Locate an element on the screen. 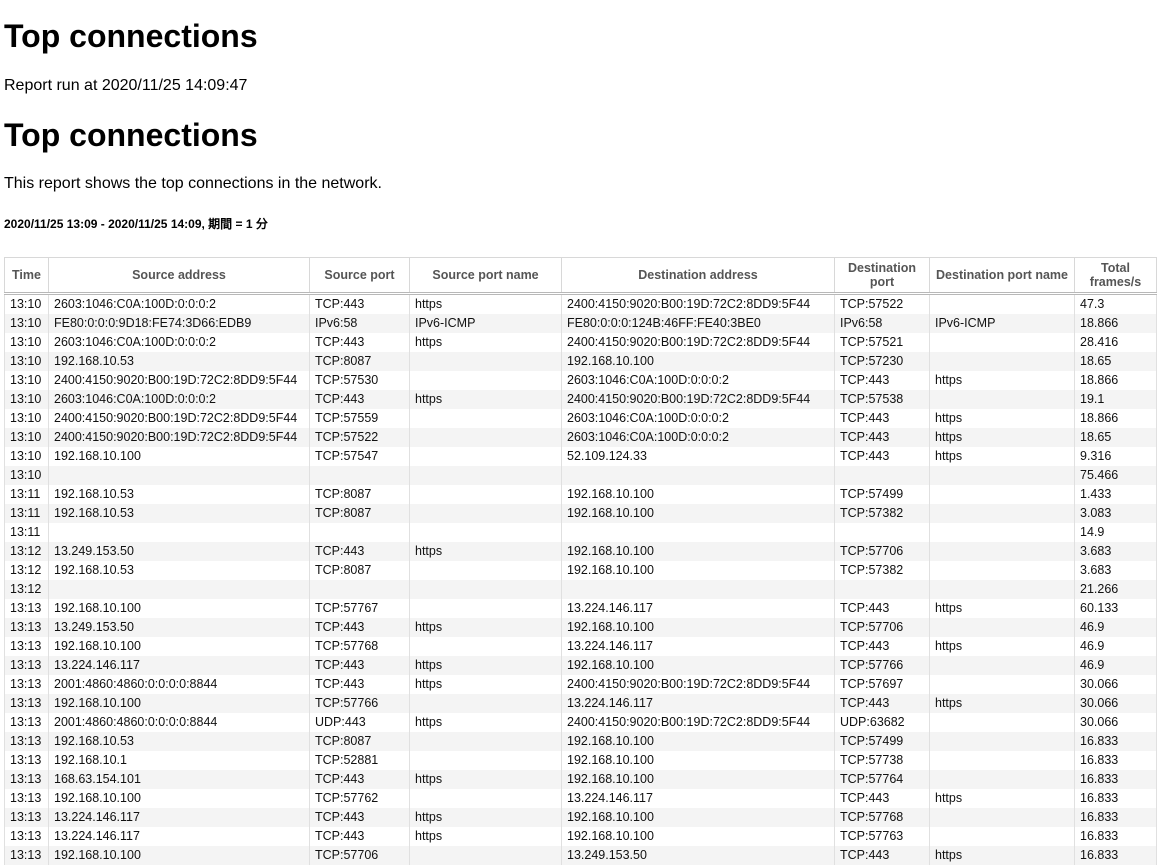 This screenshot has height=868, width=1157. column-header-source-port: Source port is located at coordinates (359, 276).